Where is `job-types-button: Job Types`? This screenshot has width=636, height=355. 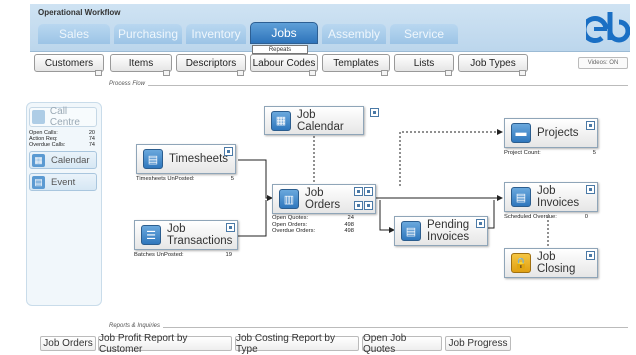 job-types-button: Job Types is located at coordinates (493, 65).